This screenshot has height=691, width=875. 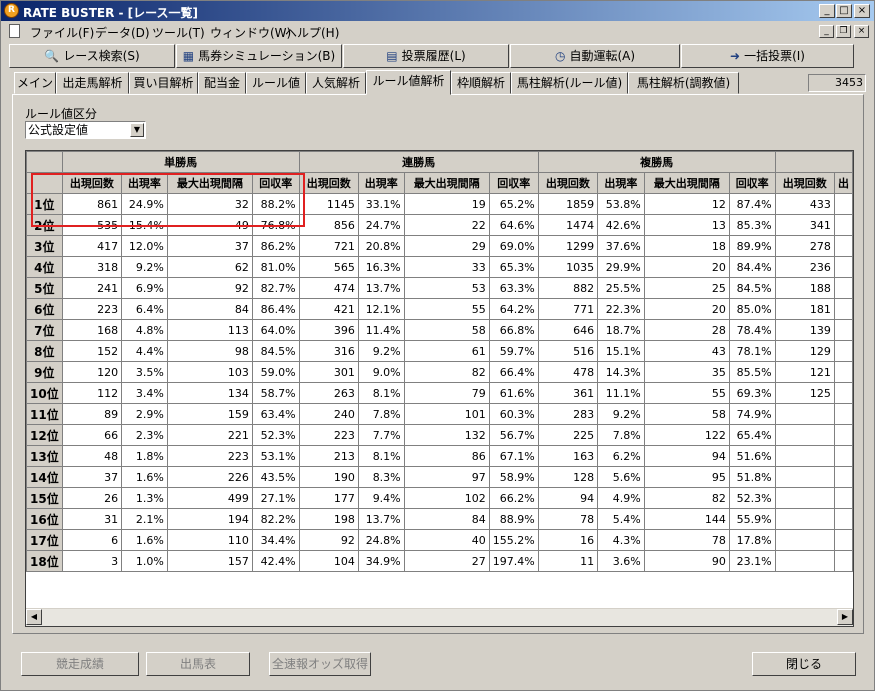 I want to click on menu-data: データ(D), so click(x=122, y=32).